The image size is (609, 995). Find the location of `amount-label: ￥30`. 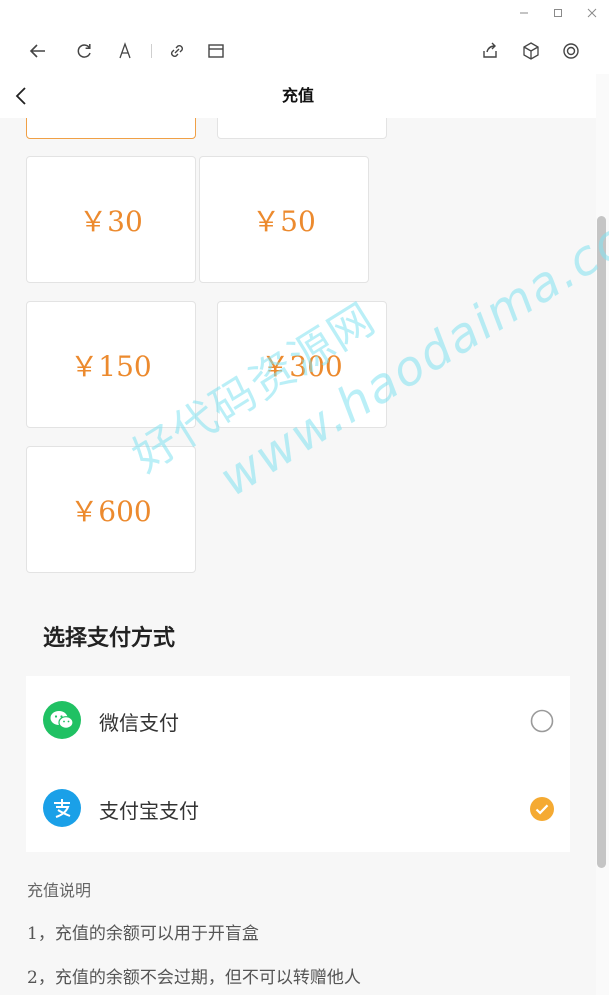

amount-label: ￥30 is located at coordinates (111, 221).